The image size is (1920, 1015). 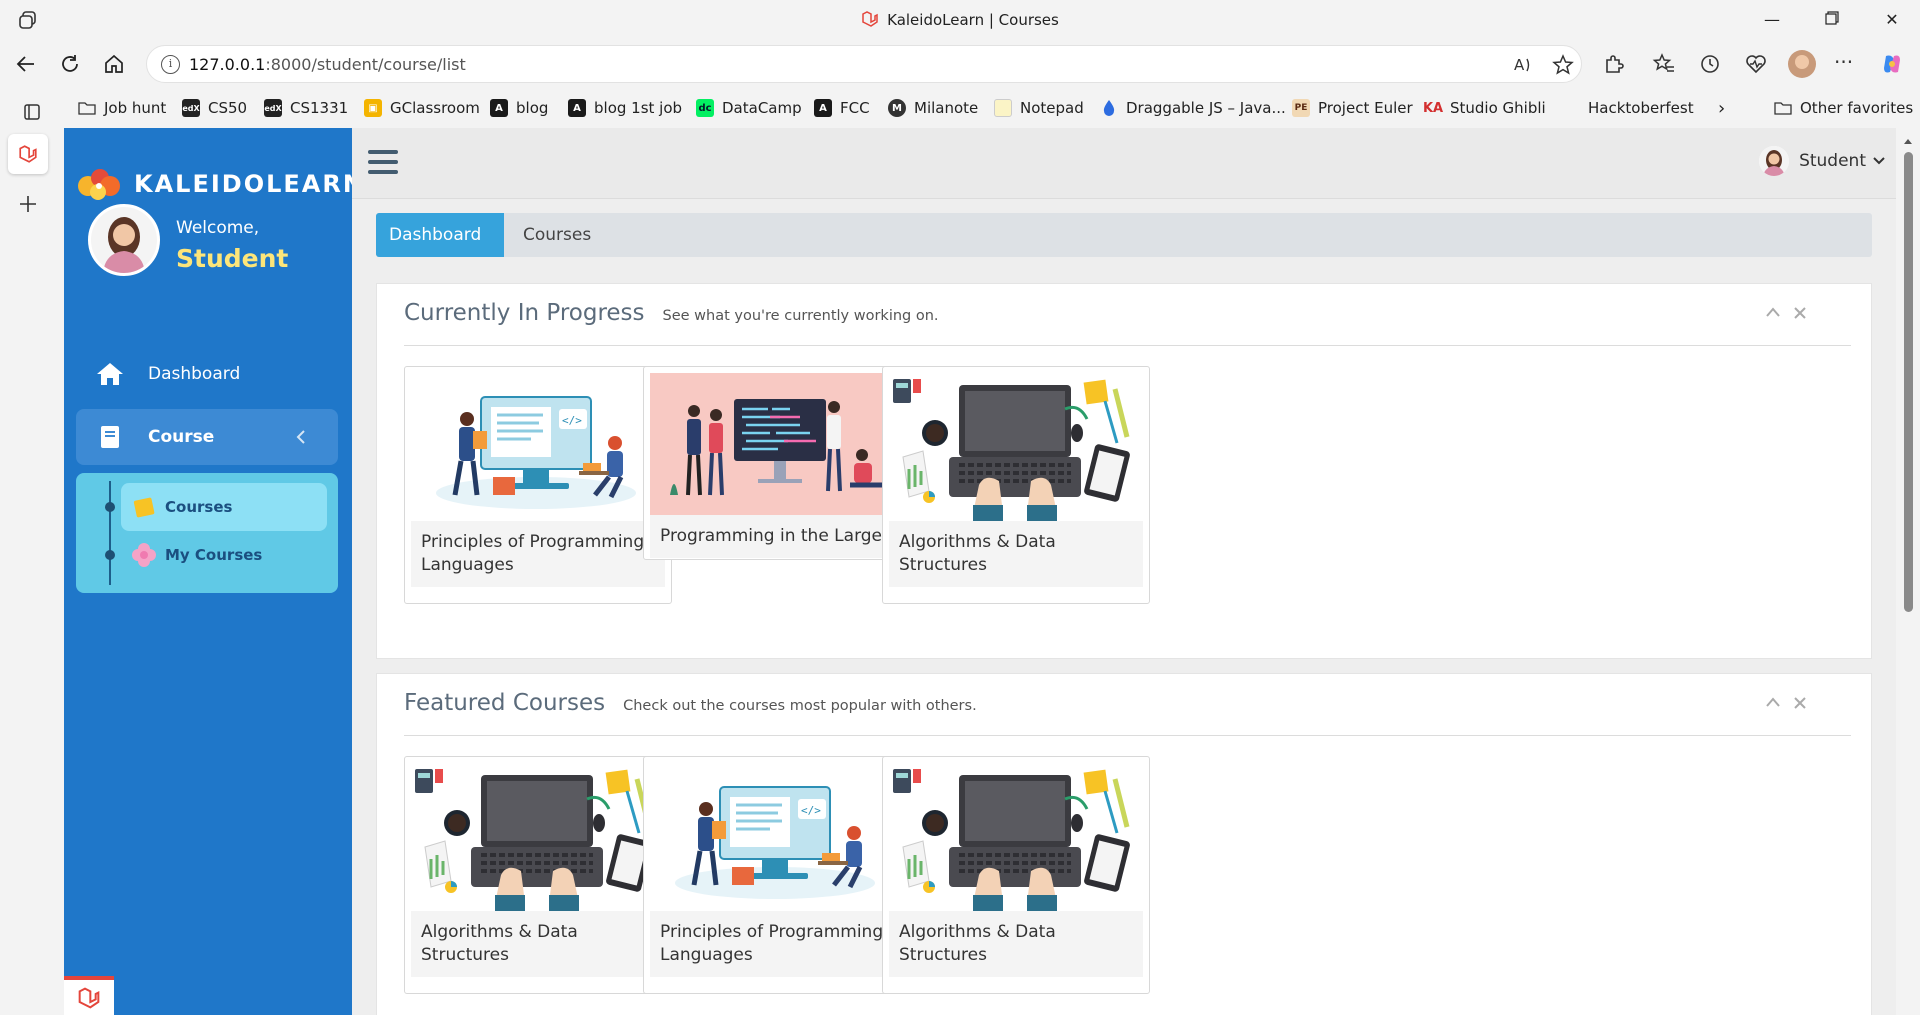 What do you see at coordinates (1846, 64) in the screenshot?
I see `more-options-icon: ···` at bounding box center [1846, 64].